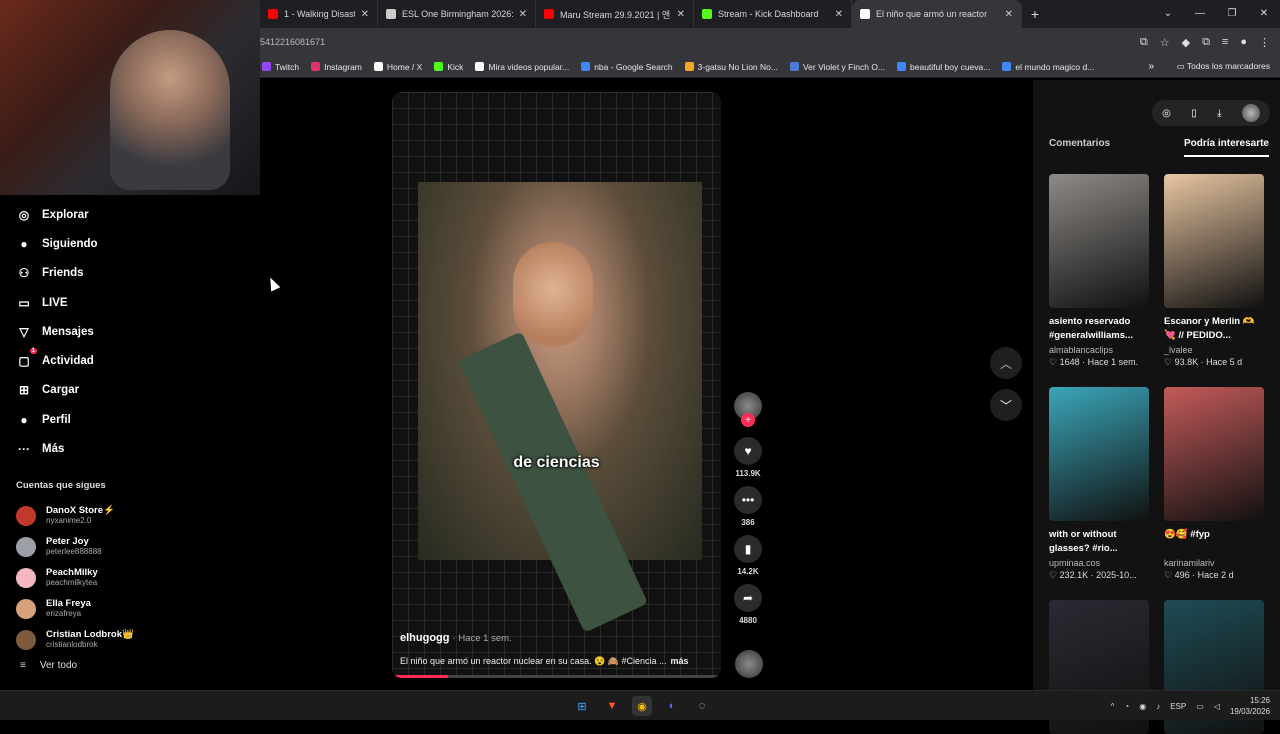  What do you see at coordinates (1079, 147) in the screenshot?
I see `tab-comments: Comentarios` at bounding box center [1079, 147].